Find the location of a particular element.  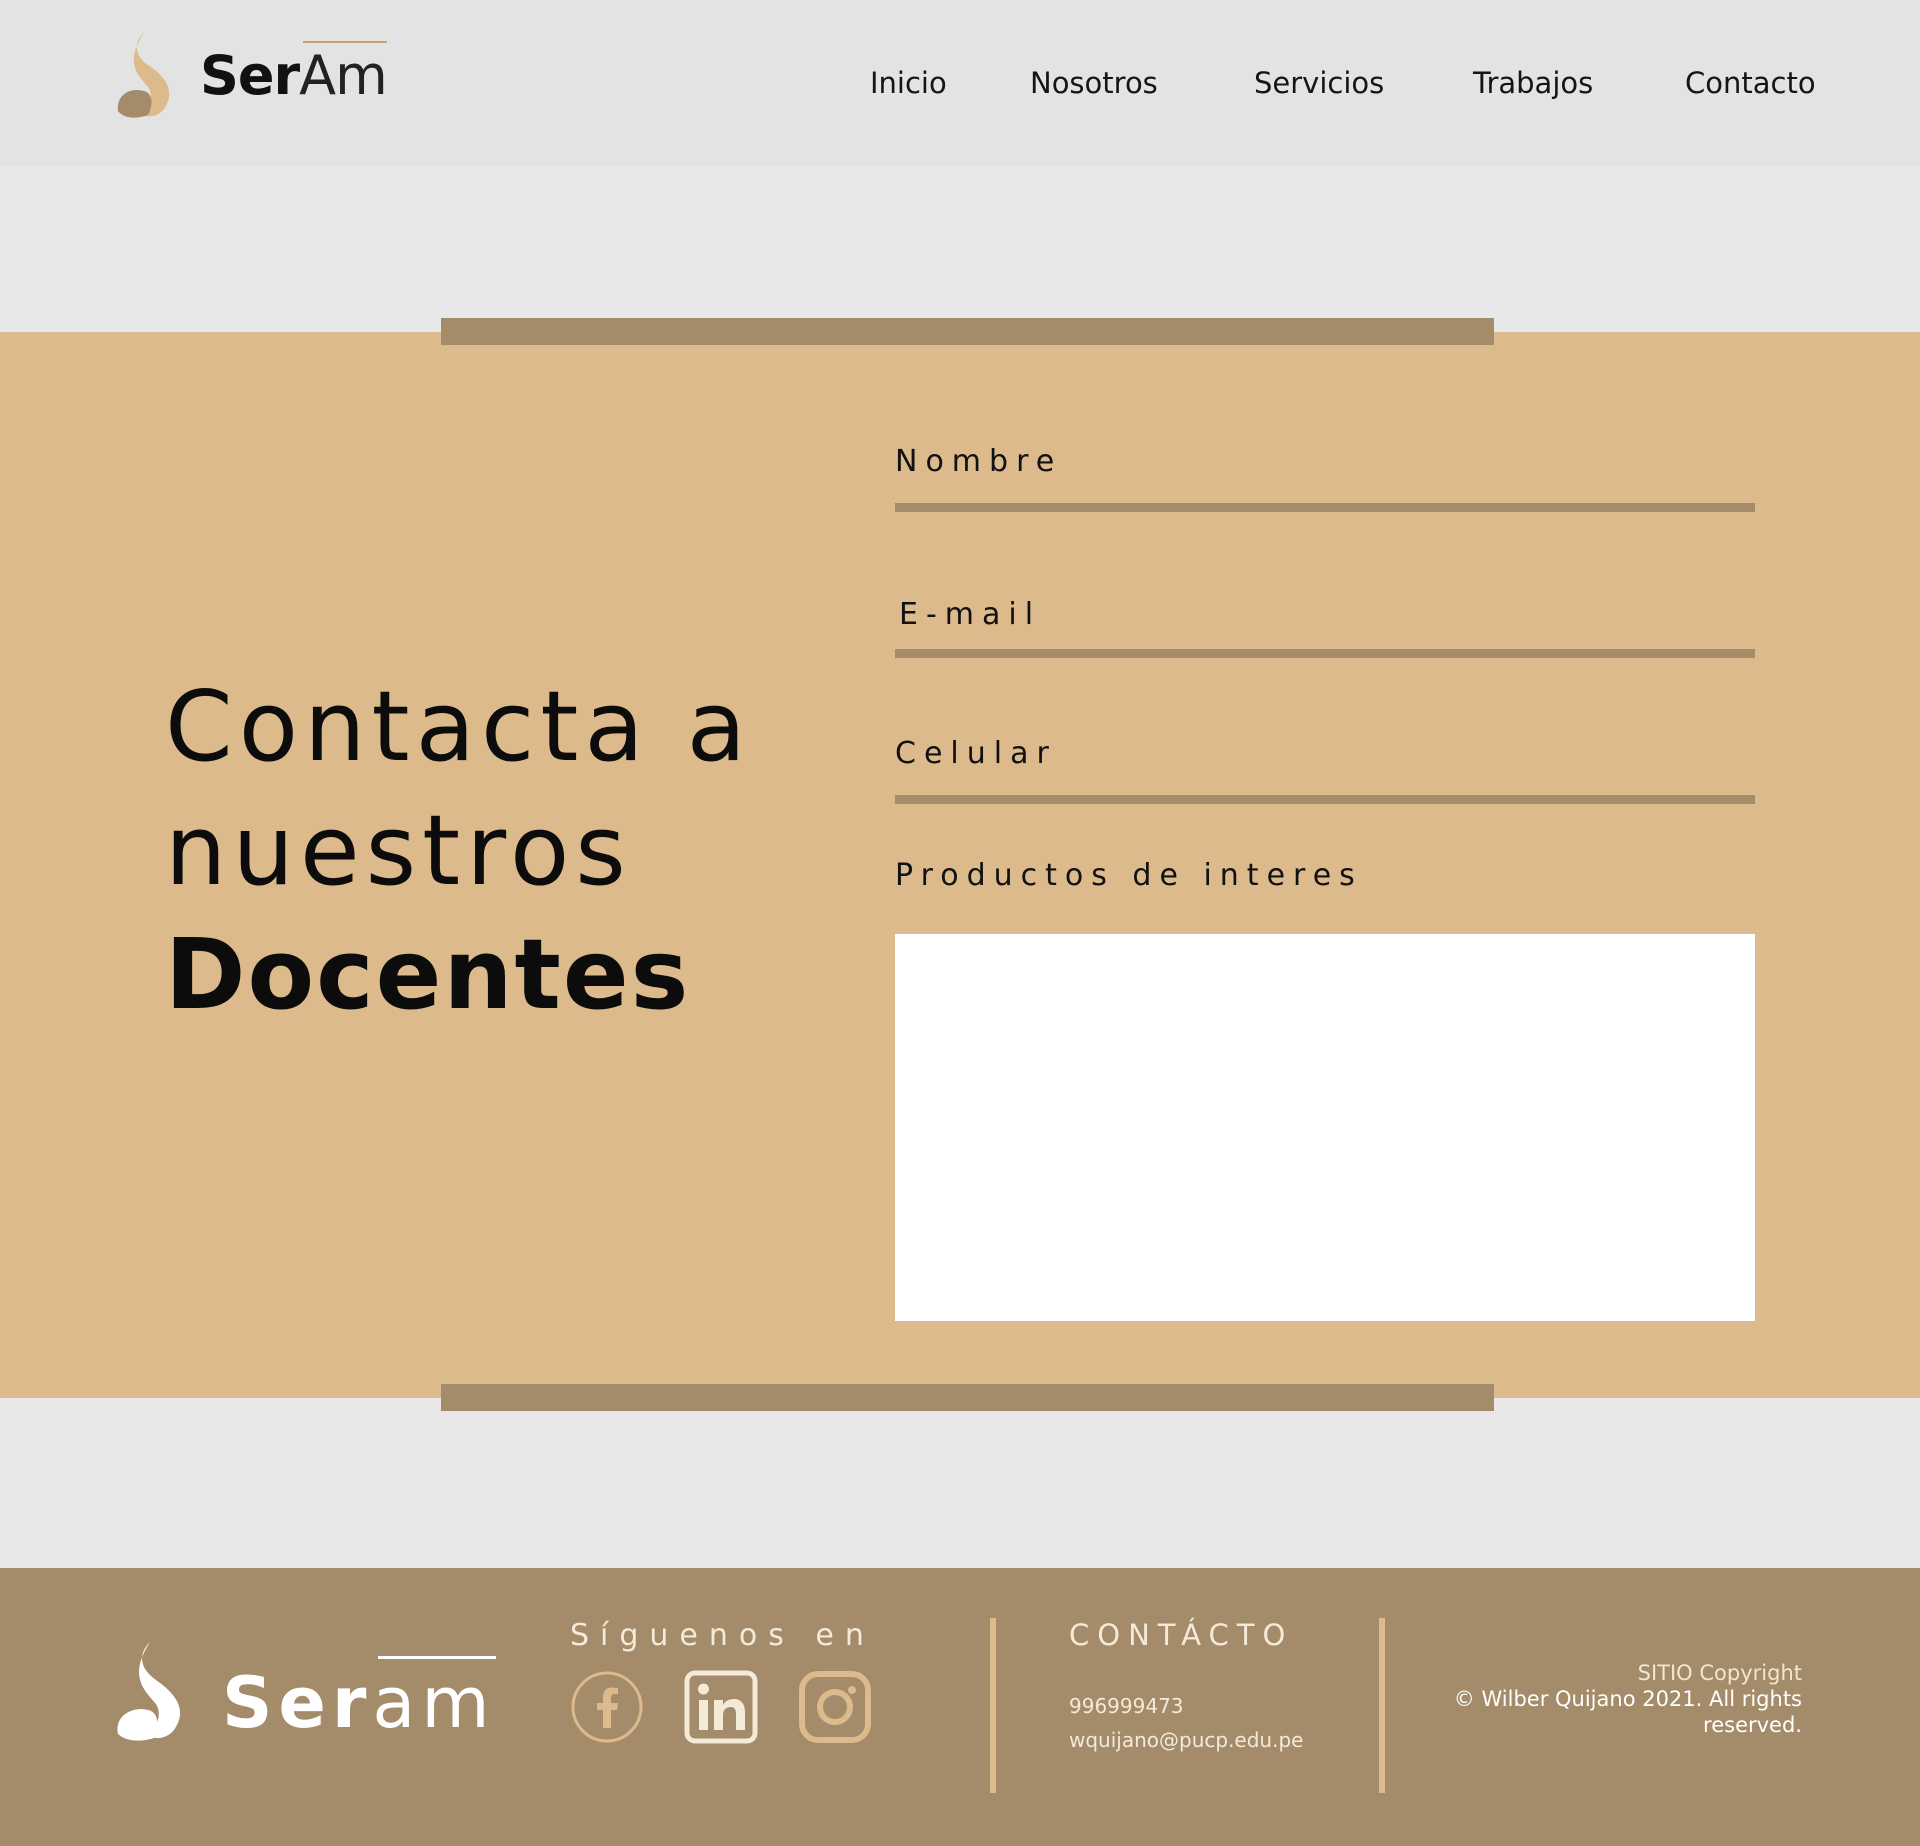

leaf-logo-icon is located at coordinates (149, 1691).